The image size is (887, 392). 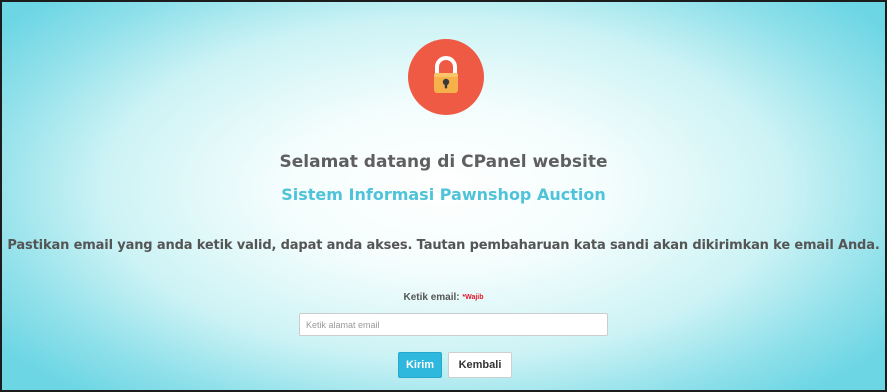 I want to click on lock-badge, so click(x=446, y=77).